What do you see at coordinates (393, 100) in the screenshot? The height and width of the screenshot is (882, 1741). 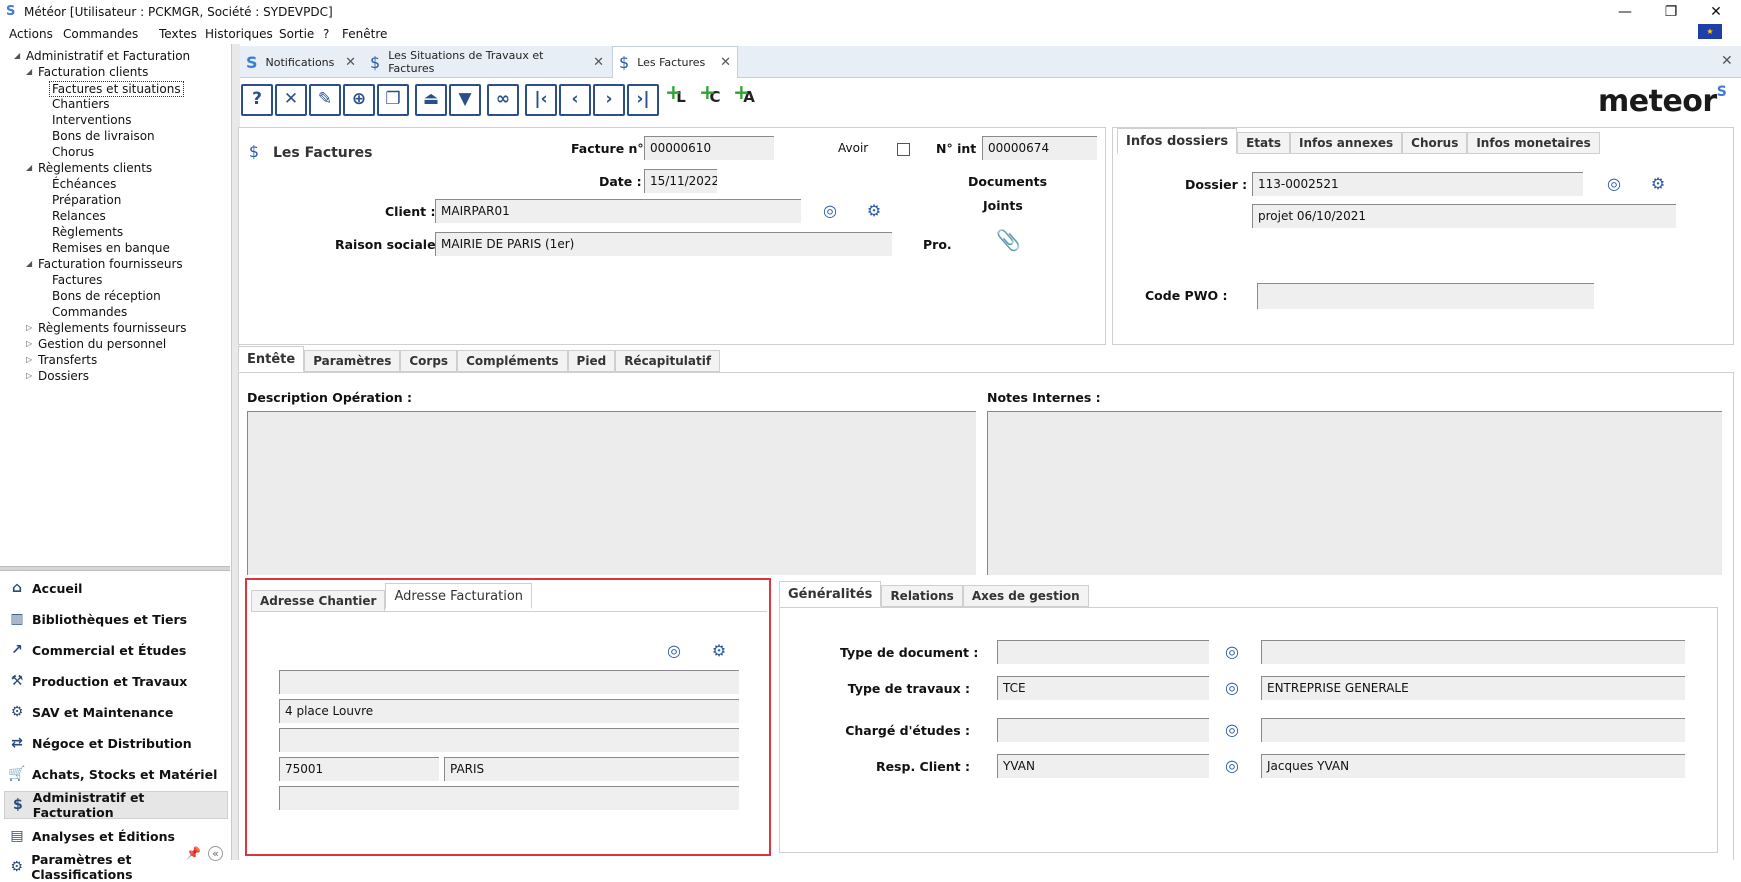 I see `duplicate-icon: ❐` at bounding box center [393, 100].